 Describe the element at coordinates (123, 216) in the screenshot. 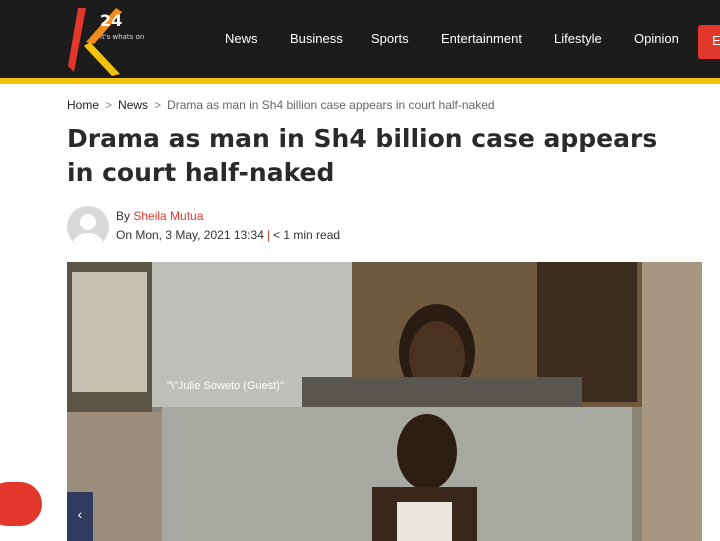

I see `byline-prefix: By` at that location.